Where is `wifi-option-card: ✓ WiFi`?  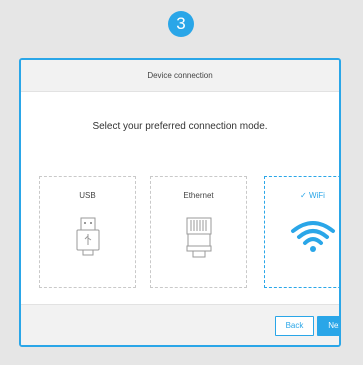
wifi-option-card: ✓ WiFi is located at coordinates (301, 232).